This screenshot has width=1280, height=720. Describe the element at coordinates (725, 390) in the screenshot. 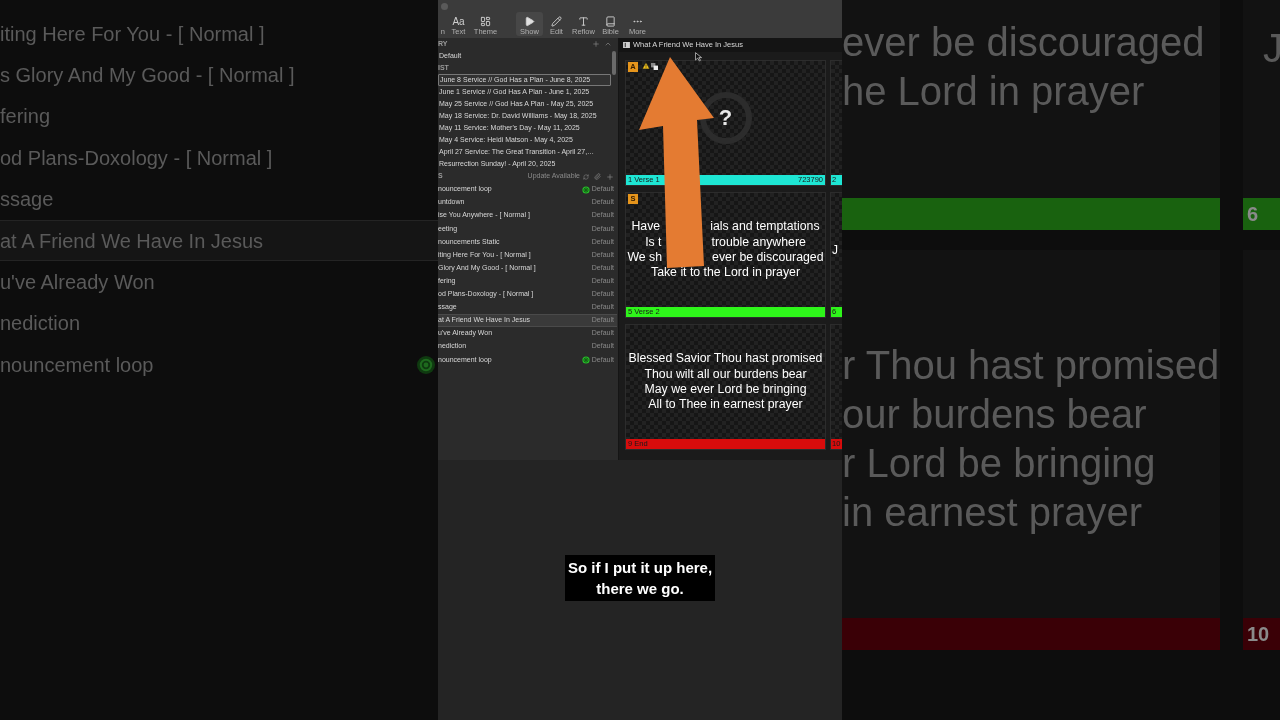

I see `lyric-line: May we ever Lord be bringing` at that location.